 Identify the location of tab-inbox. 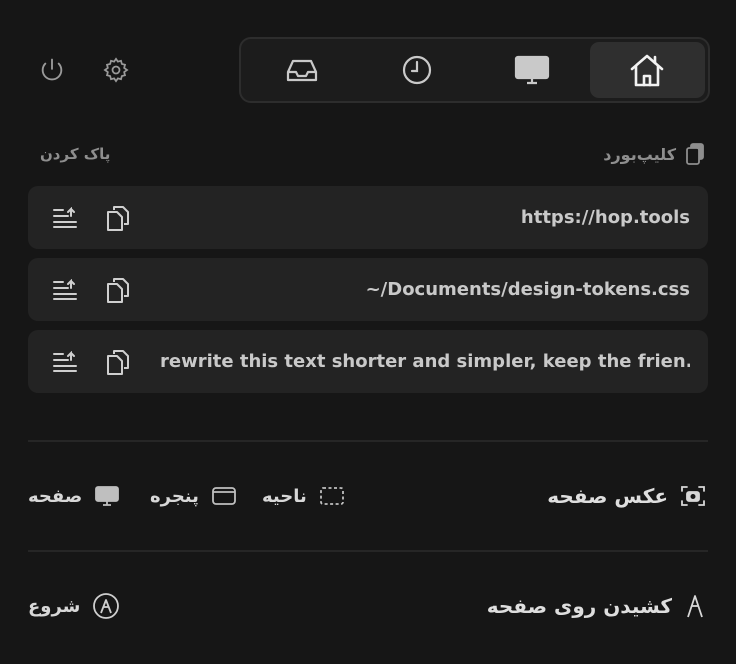
(301, 70).